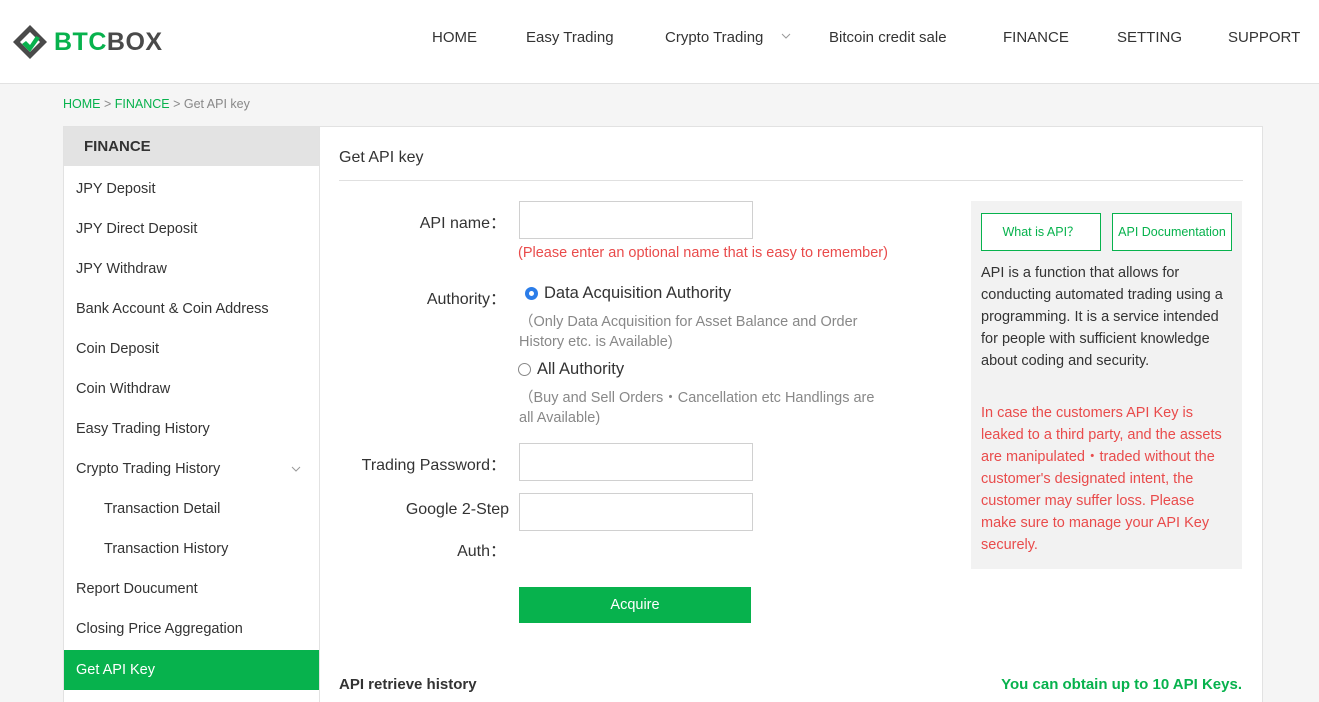 The image size is (1319, 702). Describe the element at coordinates (191, 349) in the screenshot. I see `sidebar-item-coin-deposit: Coin Deposit` at that location.